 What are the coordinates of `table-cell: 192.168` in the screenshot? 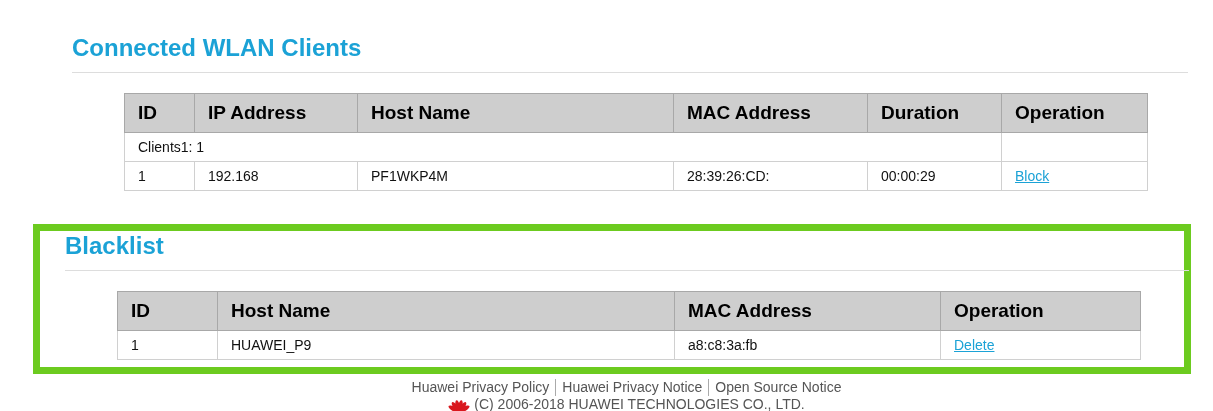 It's located at (276, 176).